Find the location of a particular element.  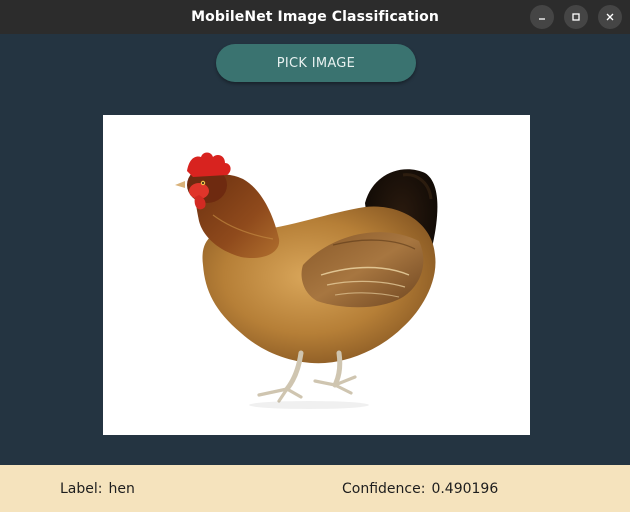

title-bar: MobileNet Image Classification is located at coordinates (315, 17).